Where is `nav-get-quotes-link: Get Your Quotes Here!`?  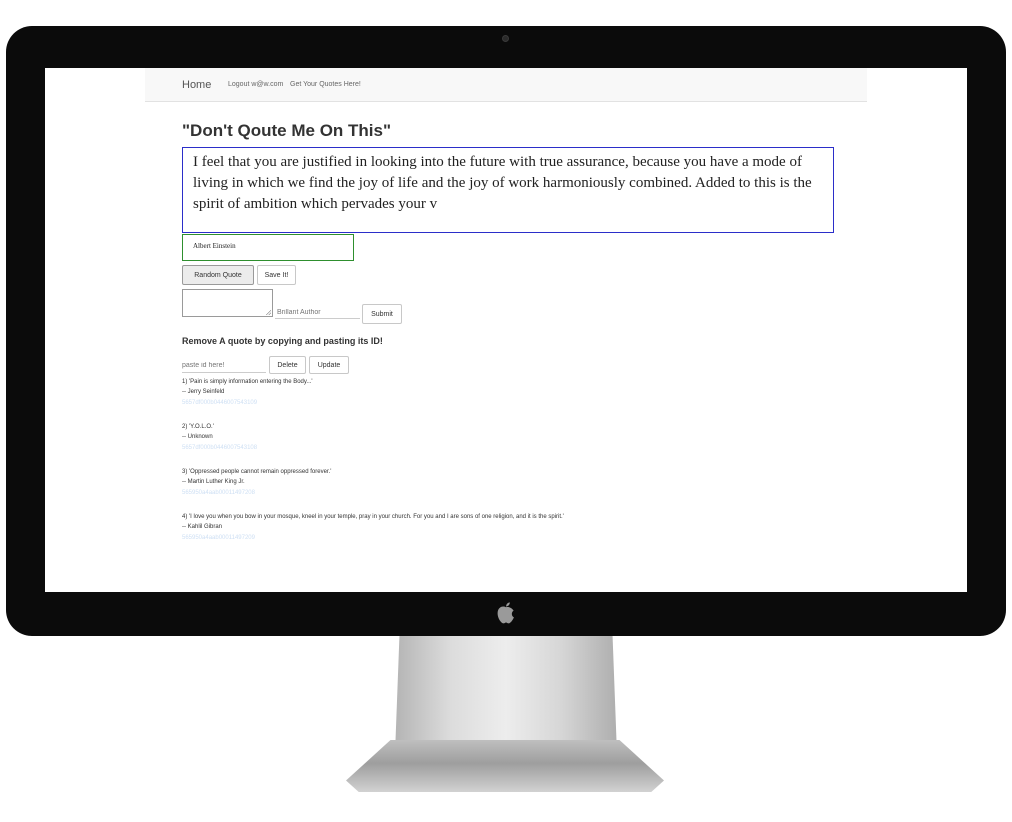
nav-get-quotes-link: Get Your Quotes Here! is located at coordinates (325, 84).